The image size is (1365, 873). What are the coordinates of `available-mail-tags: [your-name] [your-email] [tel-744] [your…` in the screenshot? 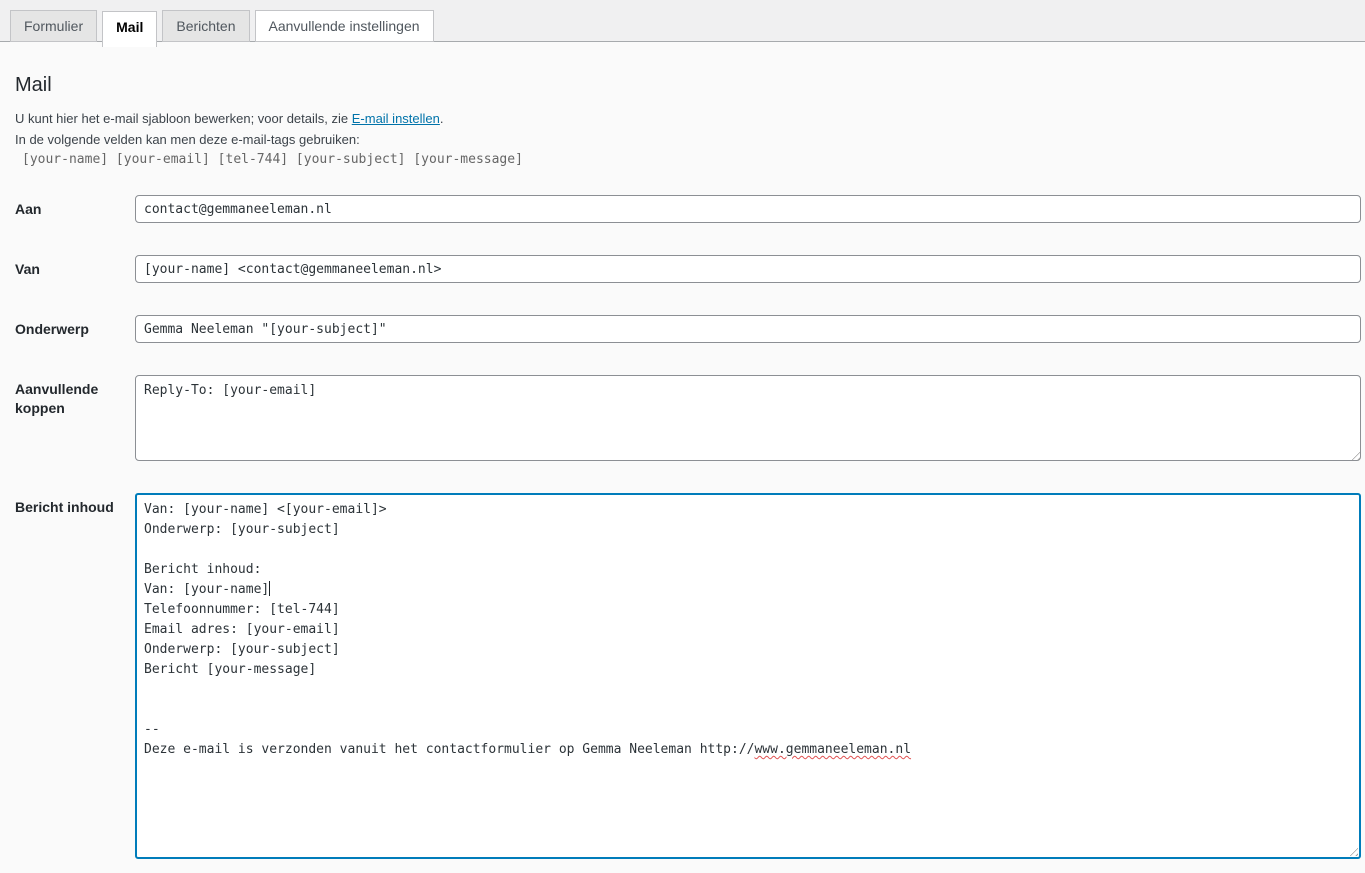 It's located at (272, 159).